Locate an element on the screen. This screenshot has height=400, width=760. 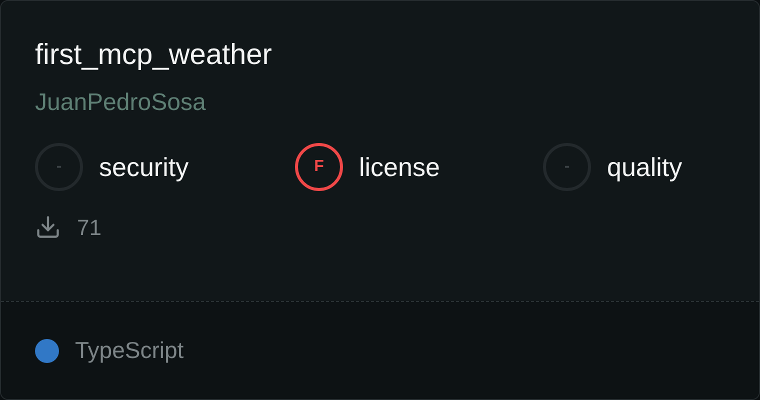
score-label: security is located at coordinates (144, 167).